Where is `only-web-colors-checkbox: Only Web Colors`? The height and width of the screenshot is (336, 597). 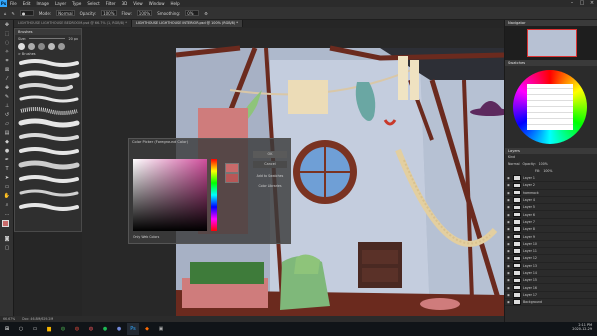 only-web-colors-checkbox: Only Web Colors is located at coordinates (146, 237).